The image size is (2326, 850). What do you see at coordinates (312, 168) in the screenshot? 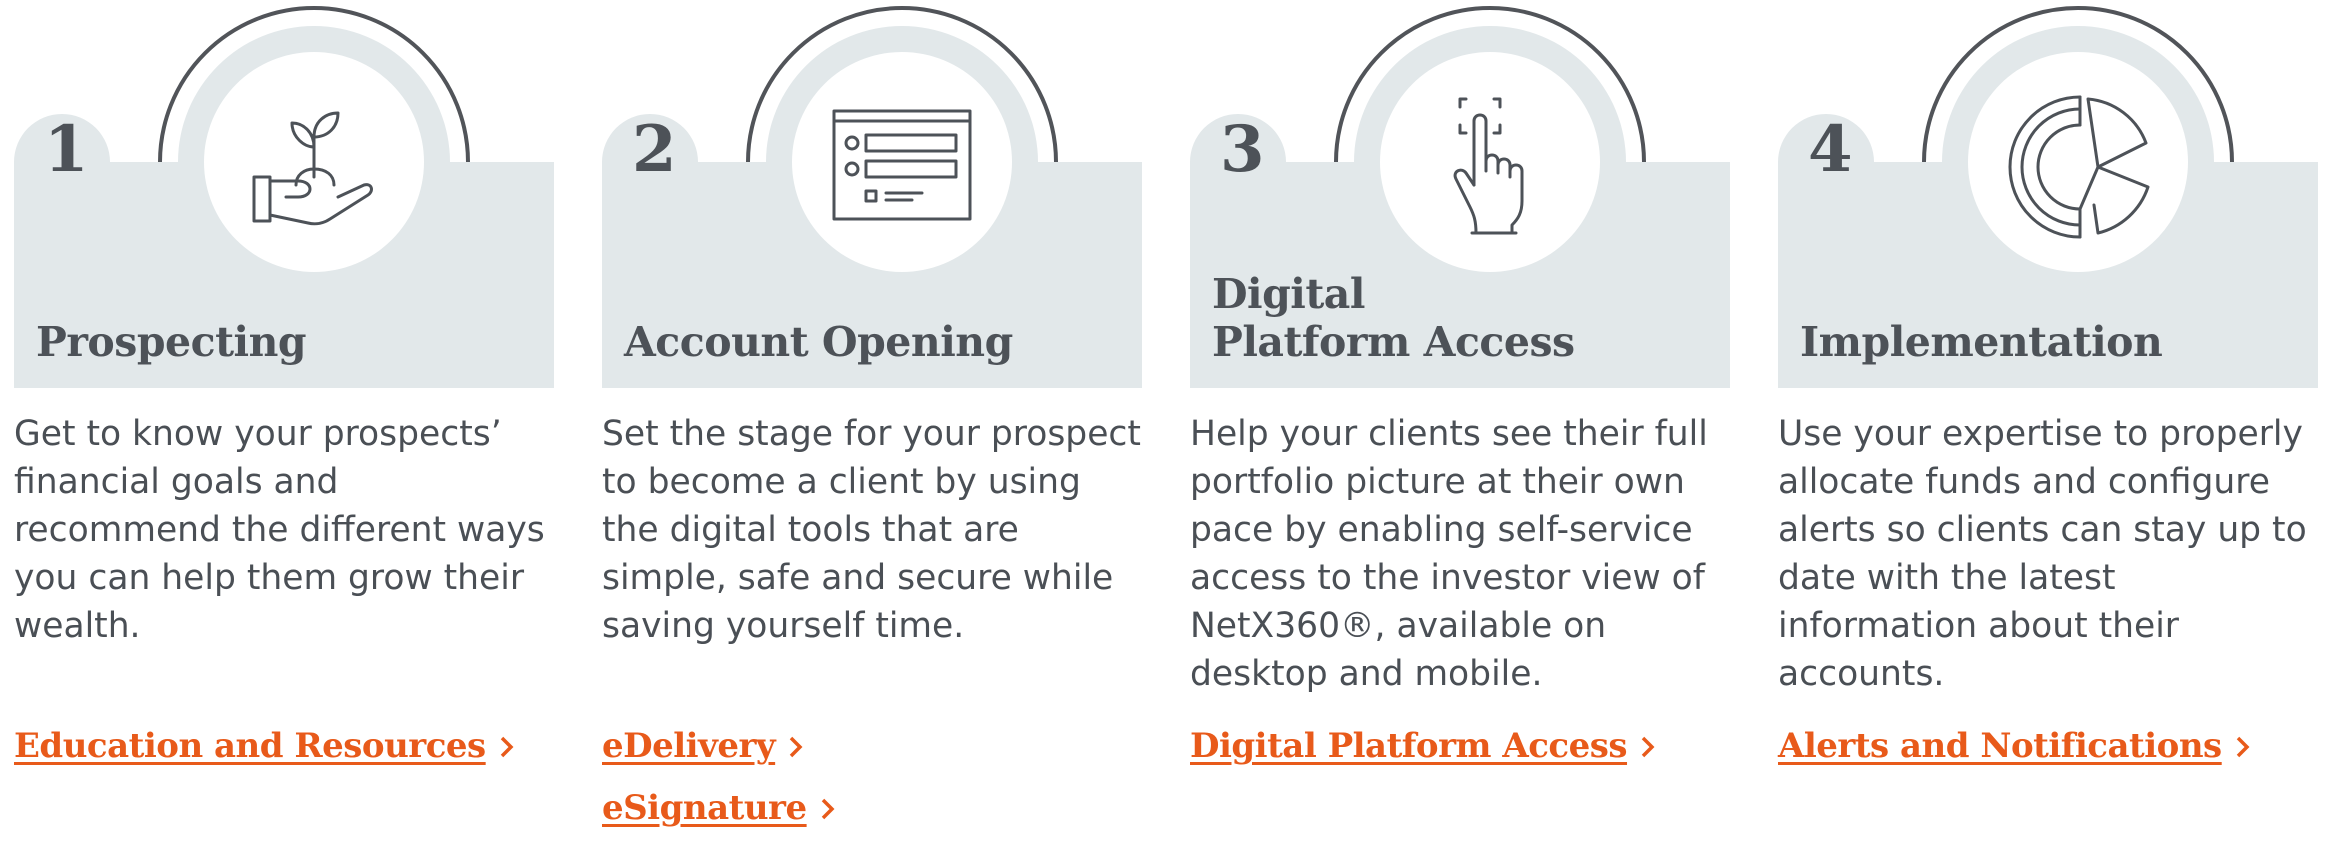
I see `plant-in-hand-icon` at bounding box center [312, 168].